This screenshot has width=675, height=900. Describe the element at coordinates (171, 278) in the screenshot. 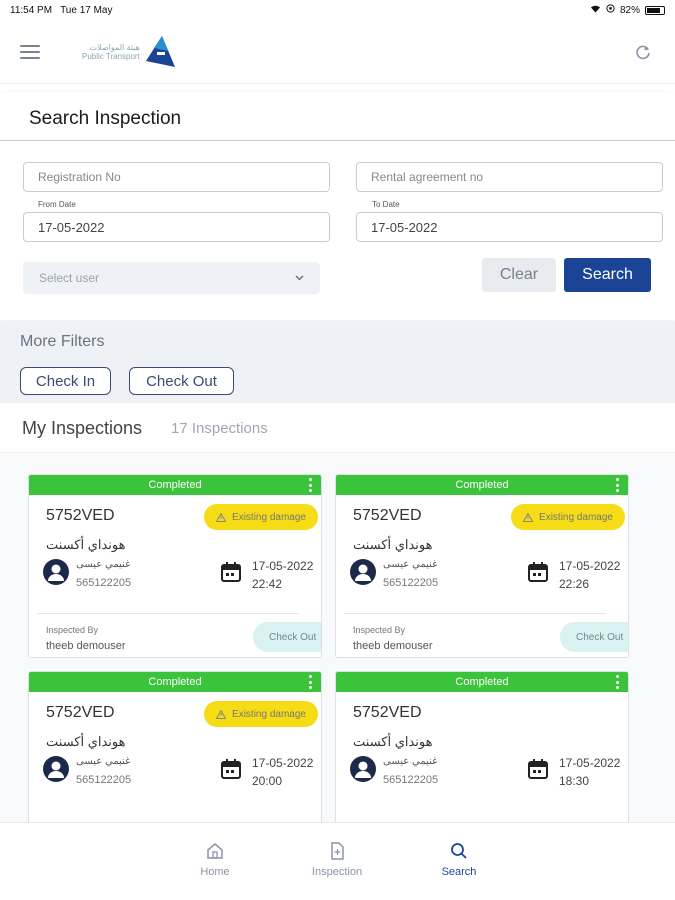

I see `select-user-dropdown: Select user` at that location.